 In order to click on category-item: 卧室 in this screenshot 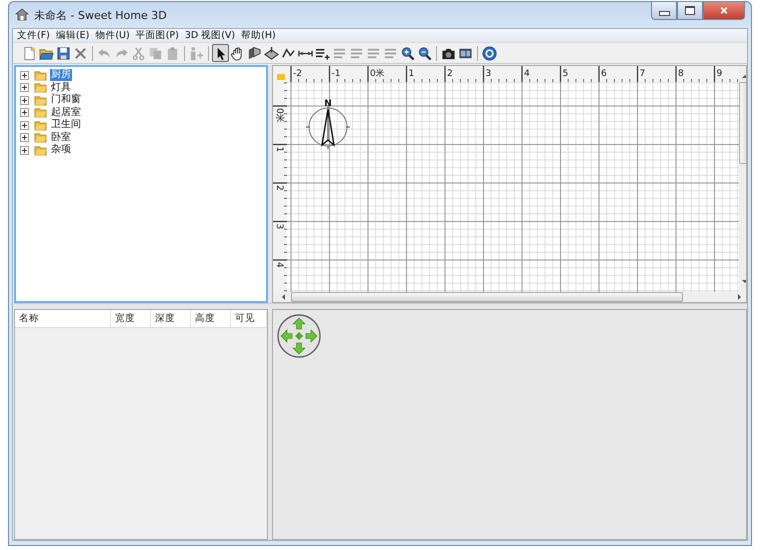, I will do `click(61, 138)`.